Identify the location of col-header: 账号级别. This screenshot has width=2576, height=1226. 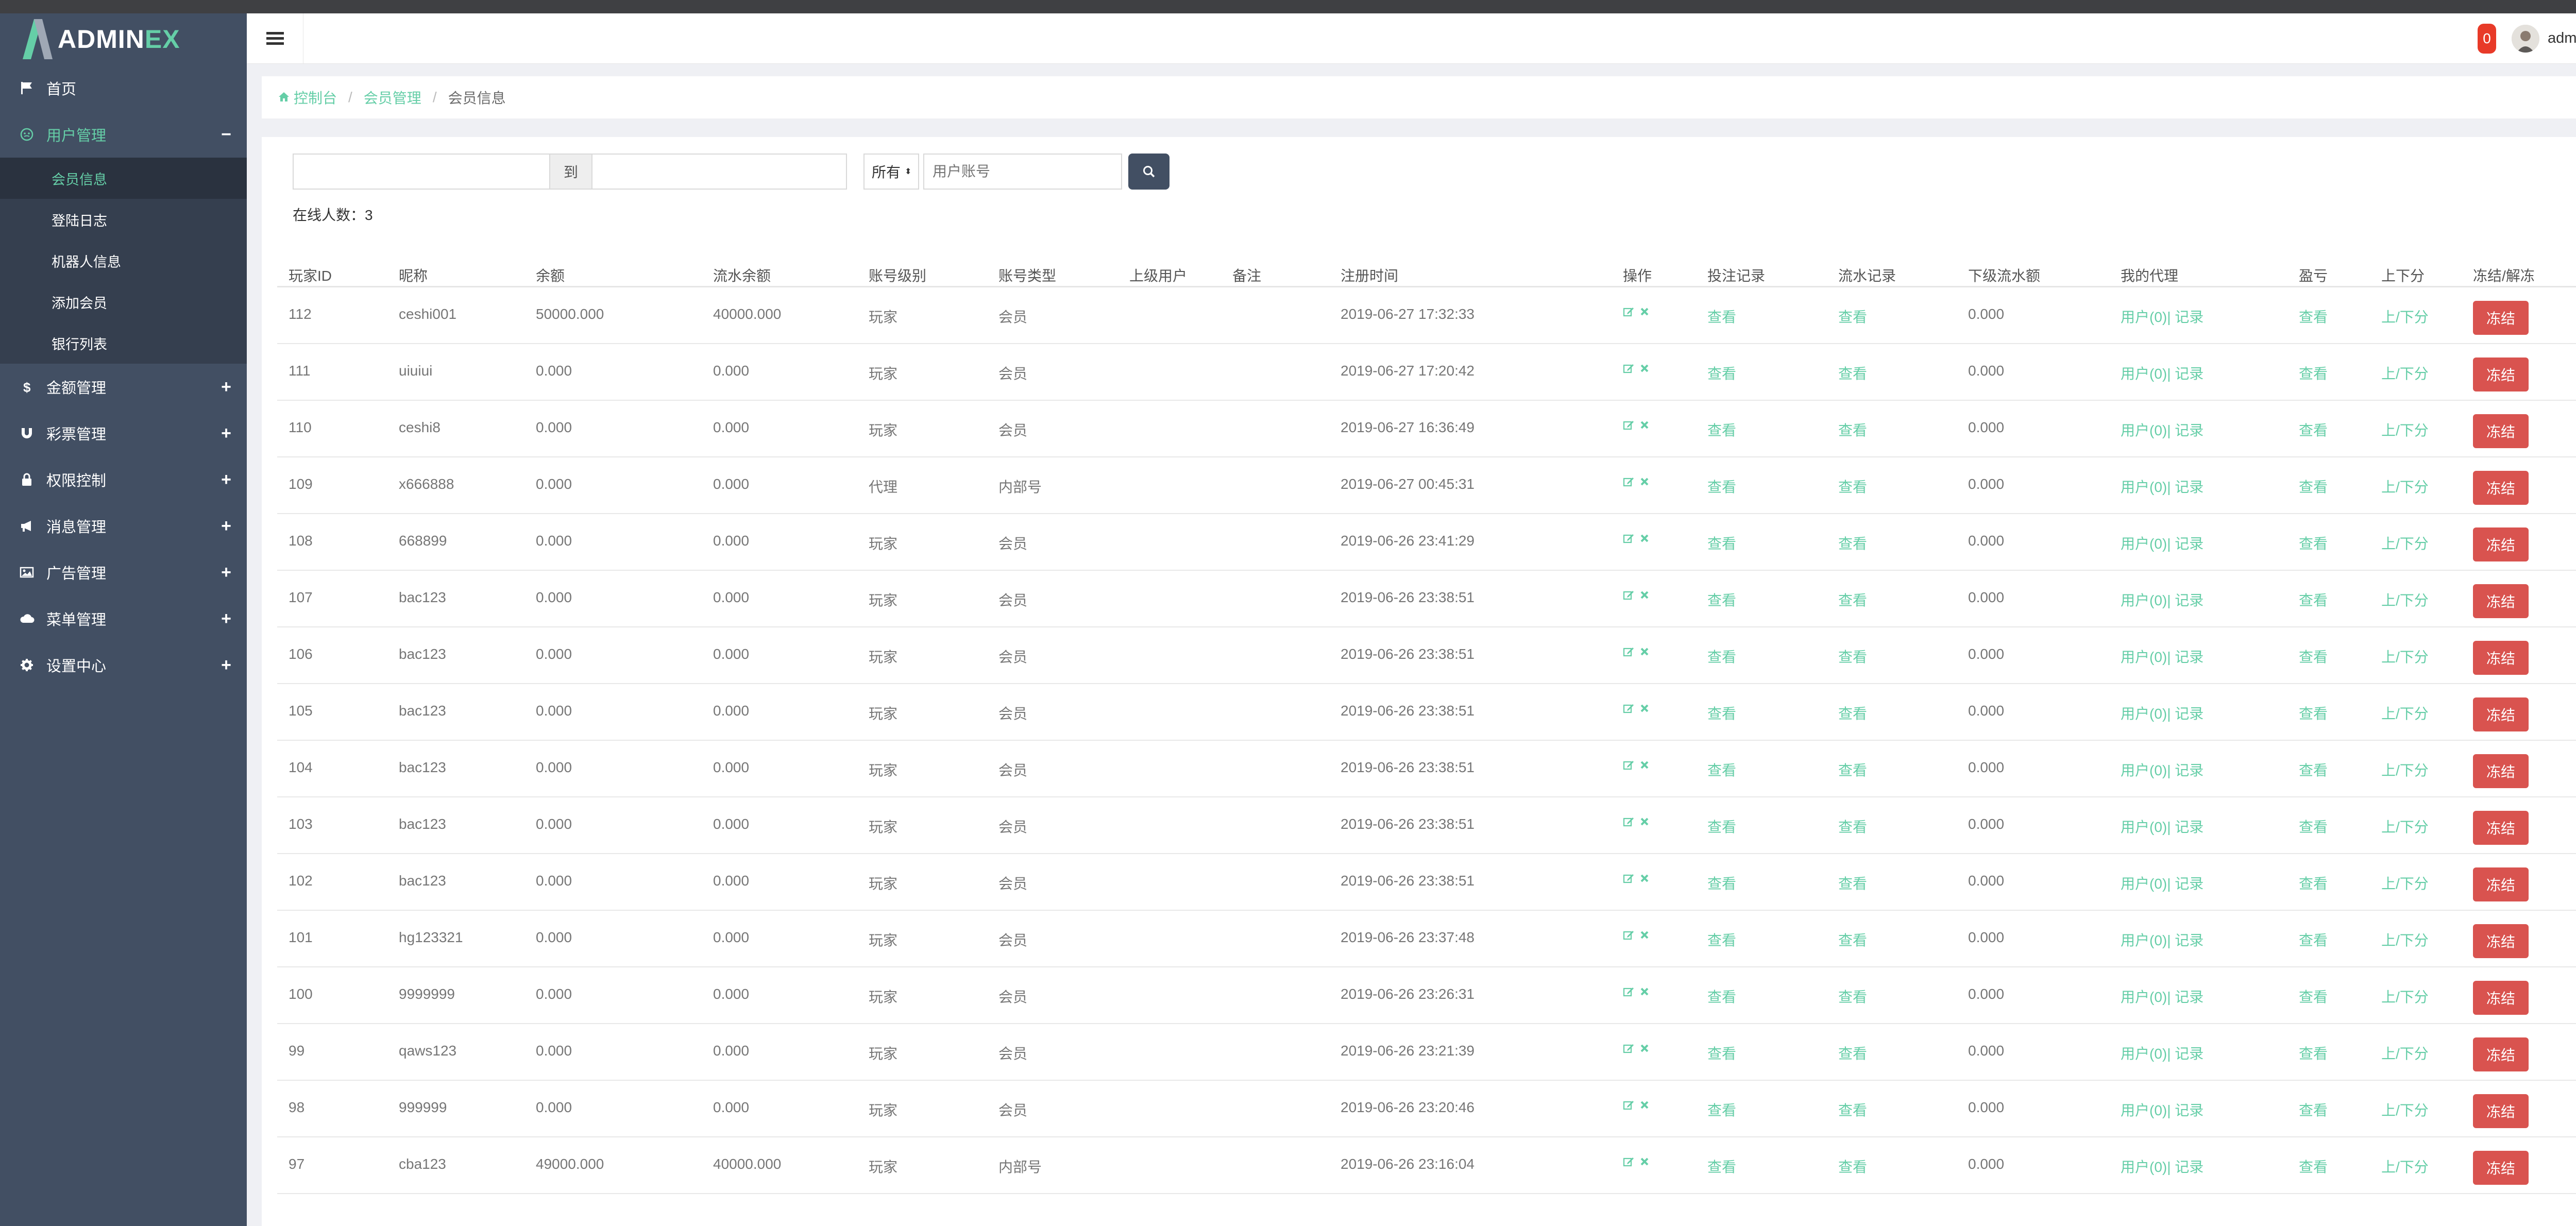
(897, 275).